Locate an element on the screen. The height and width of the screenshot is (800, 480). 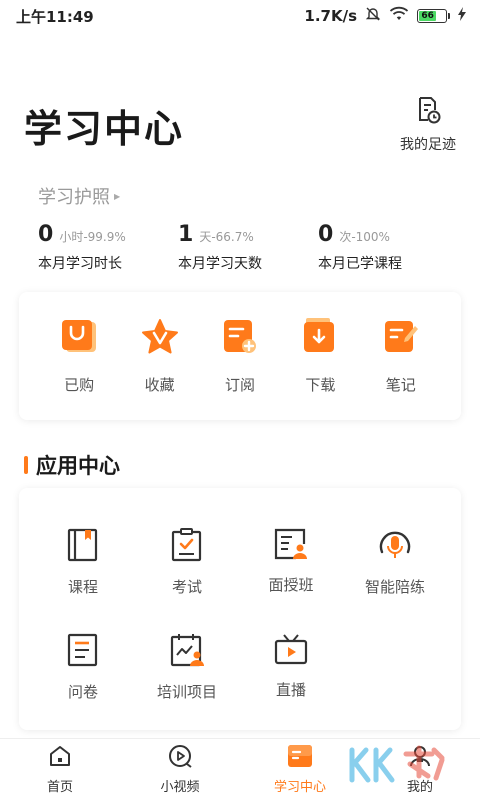
microphone-icon is located at coordinates (395, 547).